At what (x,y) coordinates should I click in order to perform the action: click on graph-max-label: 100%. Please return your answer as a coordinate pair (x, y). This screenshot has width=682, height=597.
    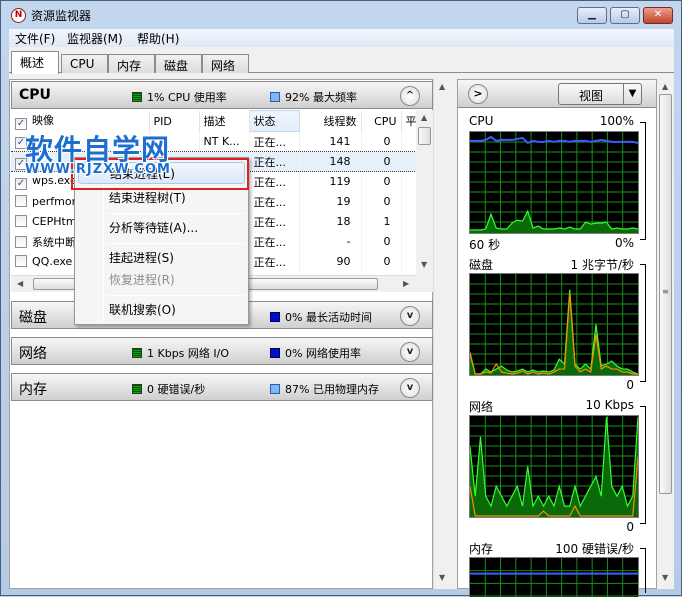
    Looking at the image, I should click on (616, 121).